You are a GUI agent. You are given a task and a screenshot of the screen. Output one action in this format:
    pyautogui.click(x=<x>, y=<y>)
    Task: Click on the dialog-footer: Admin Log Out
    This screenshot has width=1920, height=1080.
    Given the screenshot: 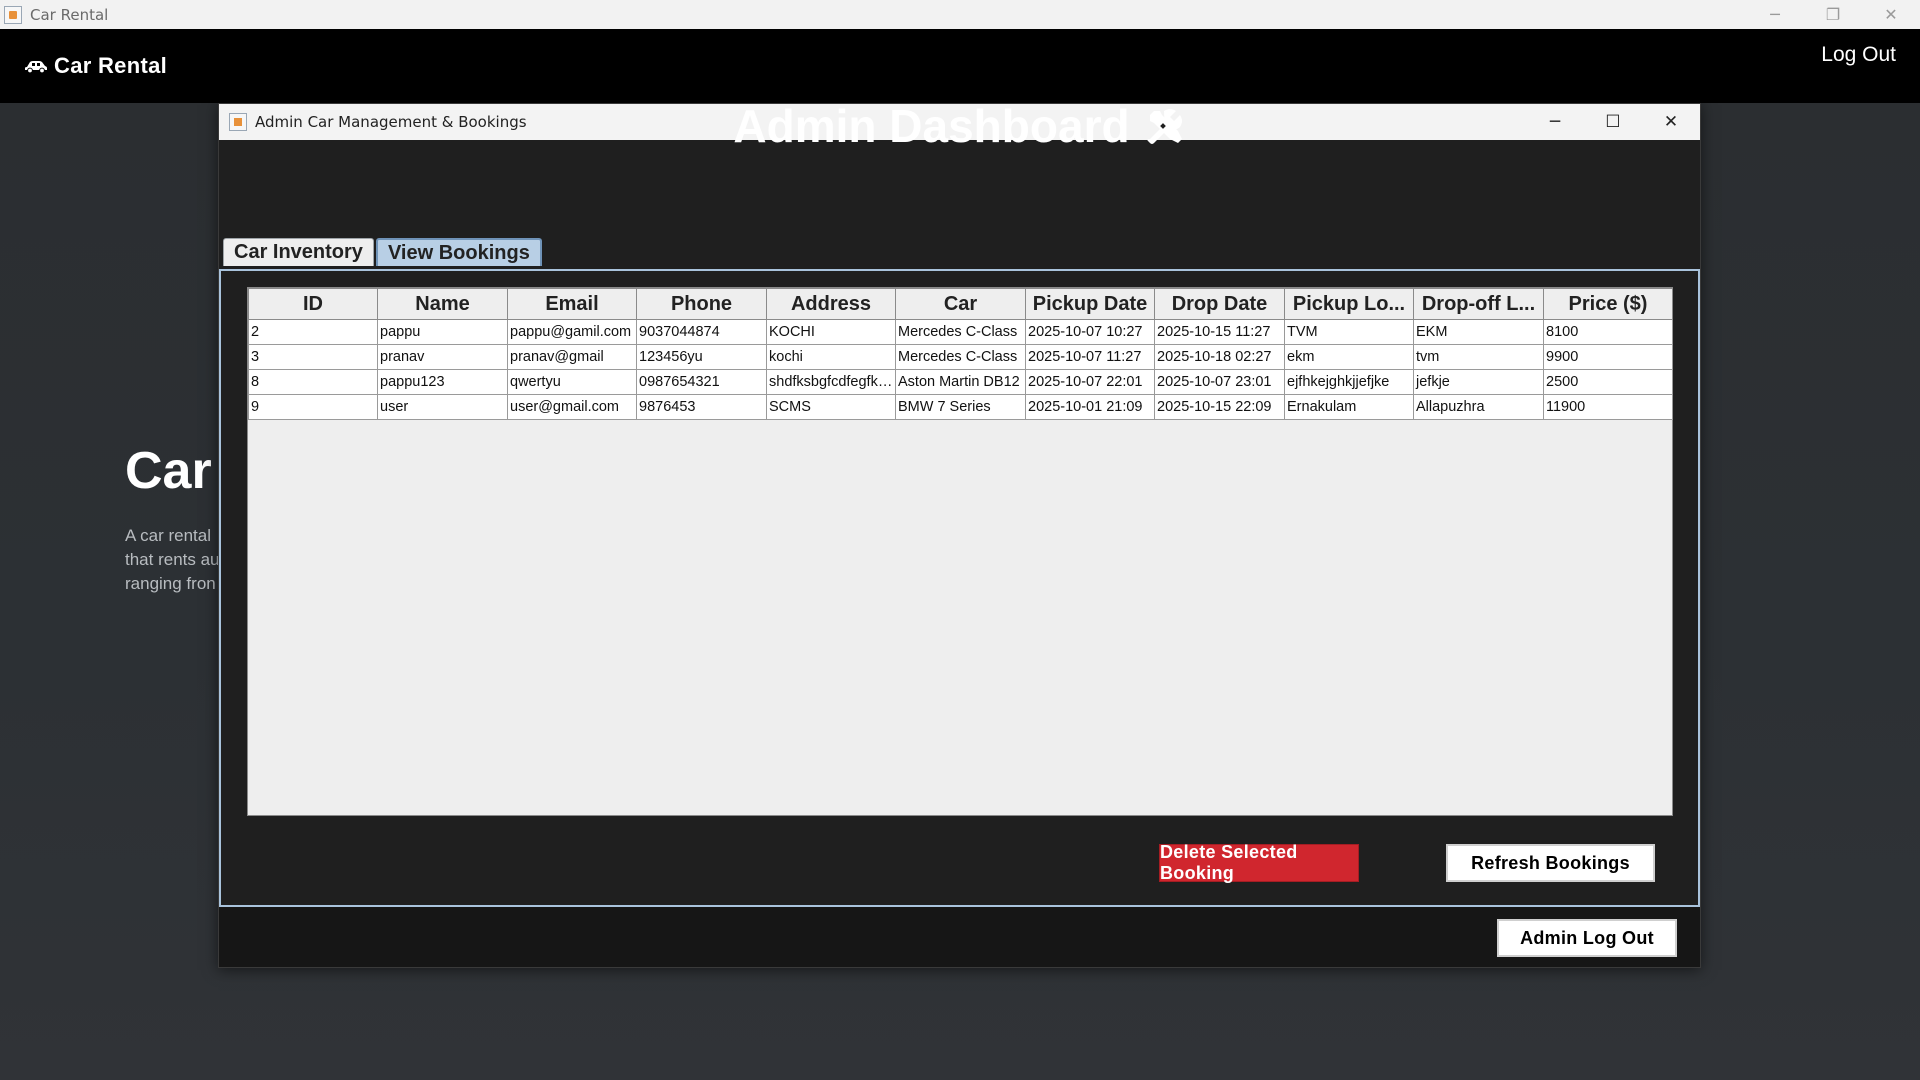 What is the action you would take?
    pyautogui.click(x=959, y=937)
    